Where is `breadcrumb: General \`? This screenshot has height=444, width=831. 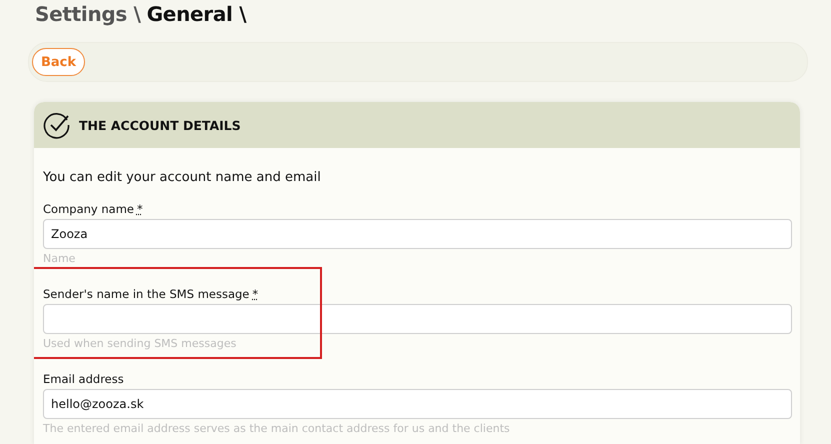
breadcrumb: General \ is located at coordinates (196, 14).